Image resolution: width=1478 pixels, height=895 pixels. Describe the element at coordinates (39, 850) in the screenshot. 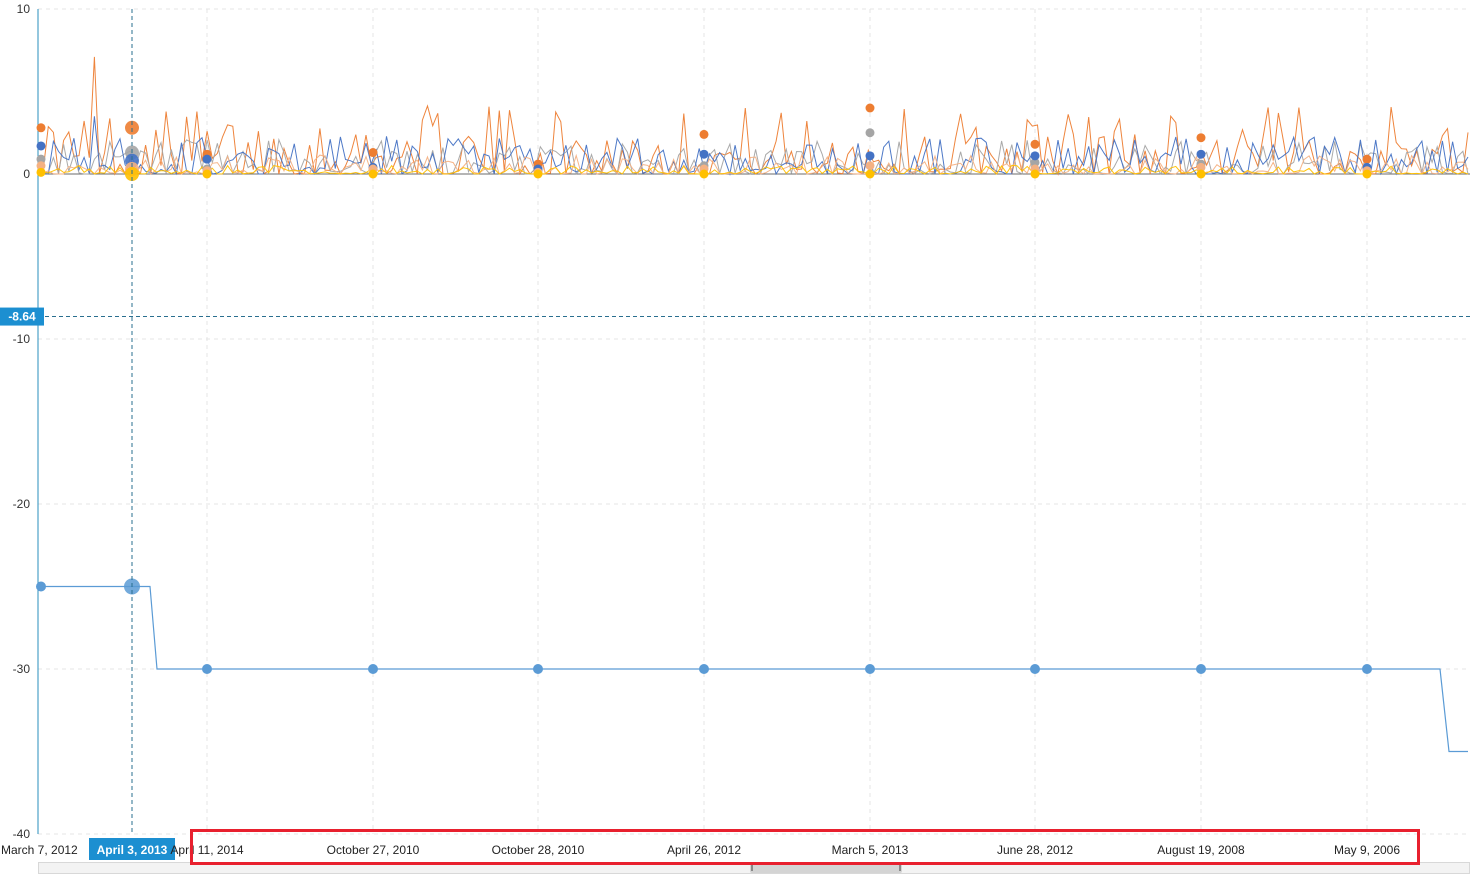

I see `x-tick-label: March 7, 2012` at that location.